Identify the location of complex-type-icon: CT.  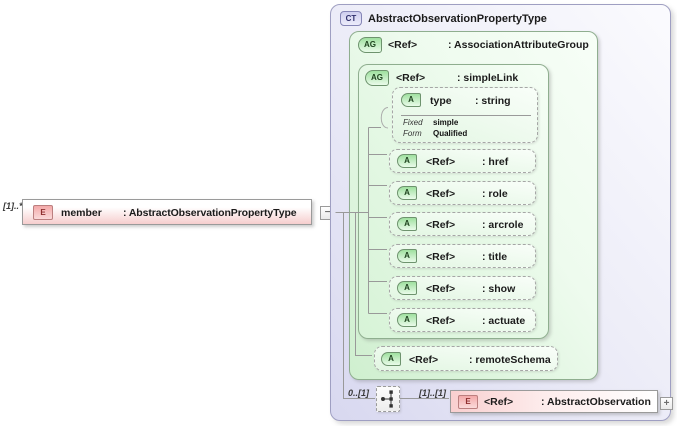
(351, 18).